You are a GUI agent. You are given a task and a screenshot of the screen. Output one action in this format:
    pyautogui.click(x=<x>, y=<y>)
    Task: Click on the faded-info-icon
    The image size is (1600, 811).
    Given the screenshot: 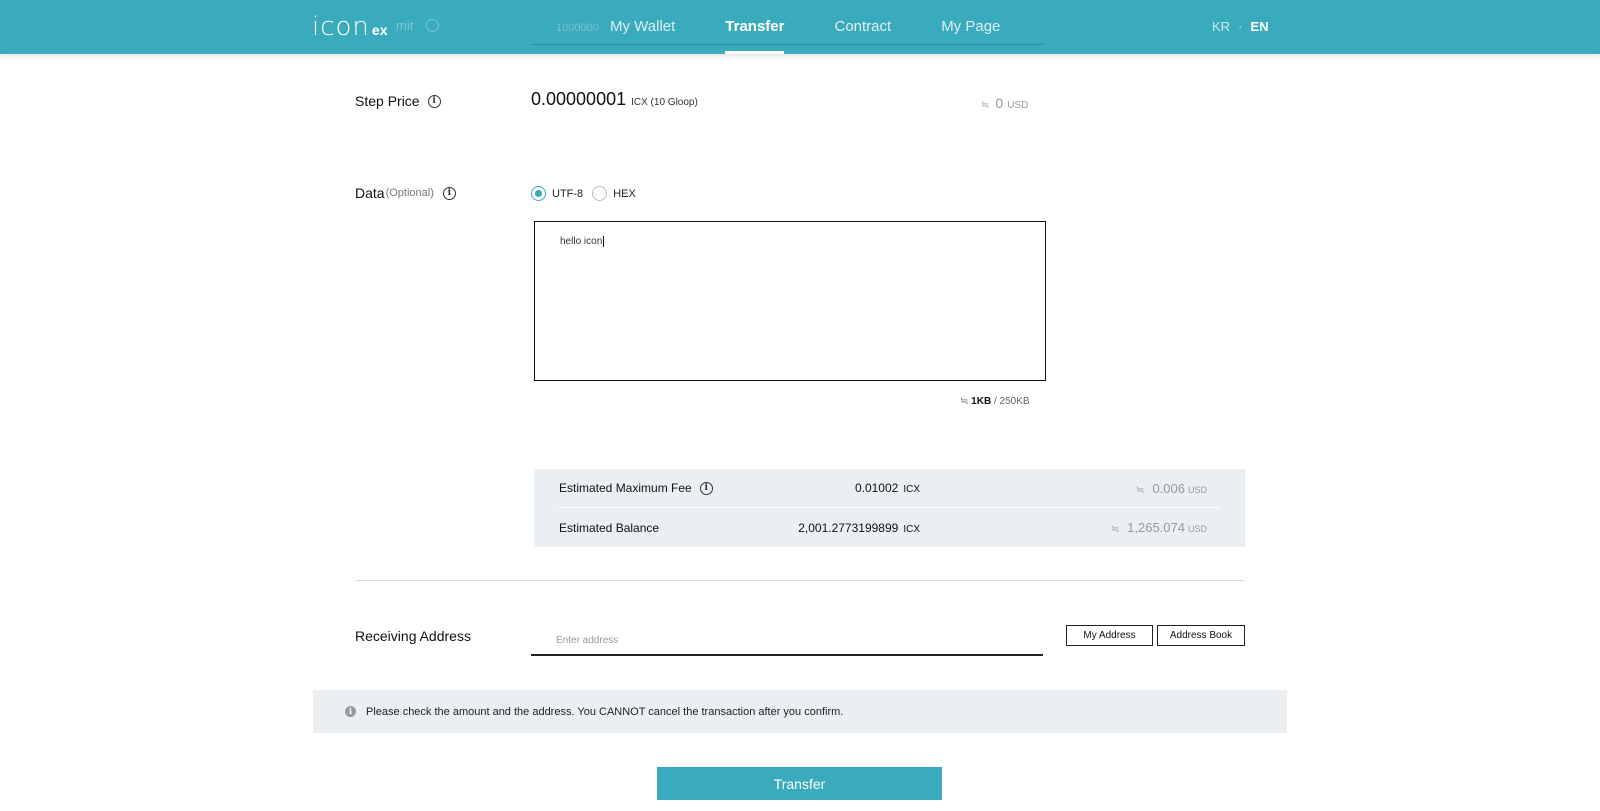 What is the action you would take?
    pyautogui.click(x=432, y=25)
    